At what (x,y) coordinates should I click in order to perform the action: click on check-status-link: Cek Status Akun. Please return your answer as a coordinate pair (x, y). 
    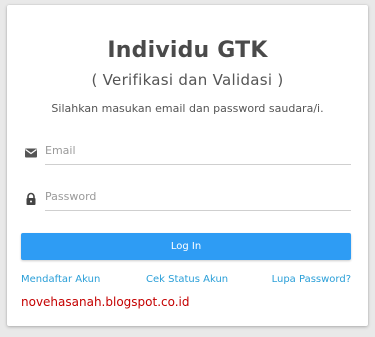
    Looking at the image, I should click on (187, 279).